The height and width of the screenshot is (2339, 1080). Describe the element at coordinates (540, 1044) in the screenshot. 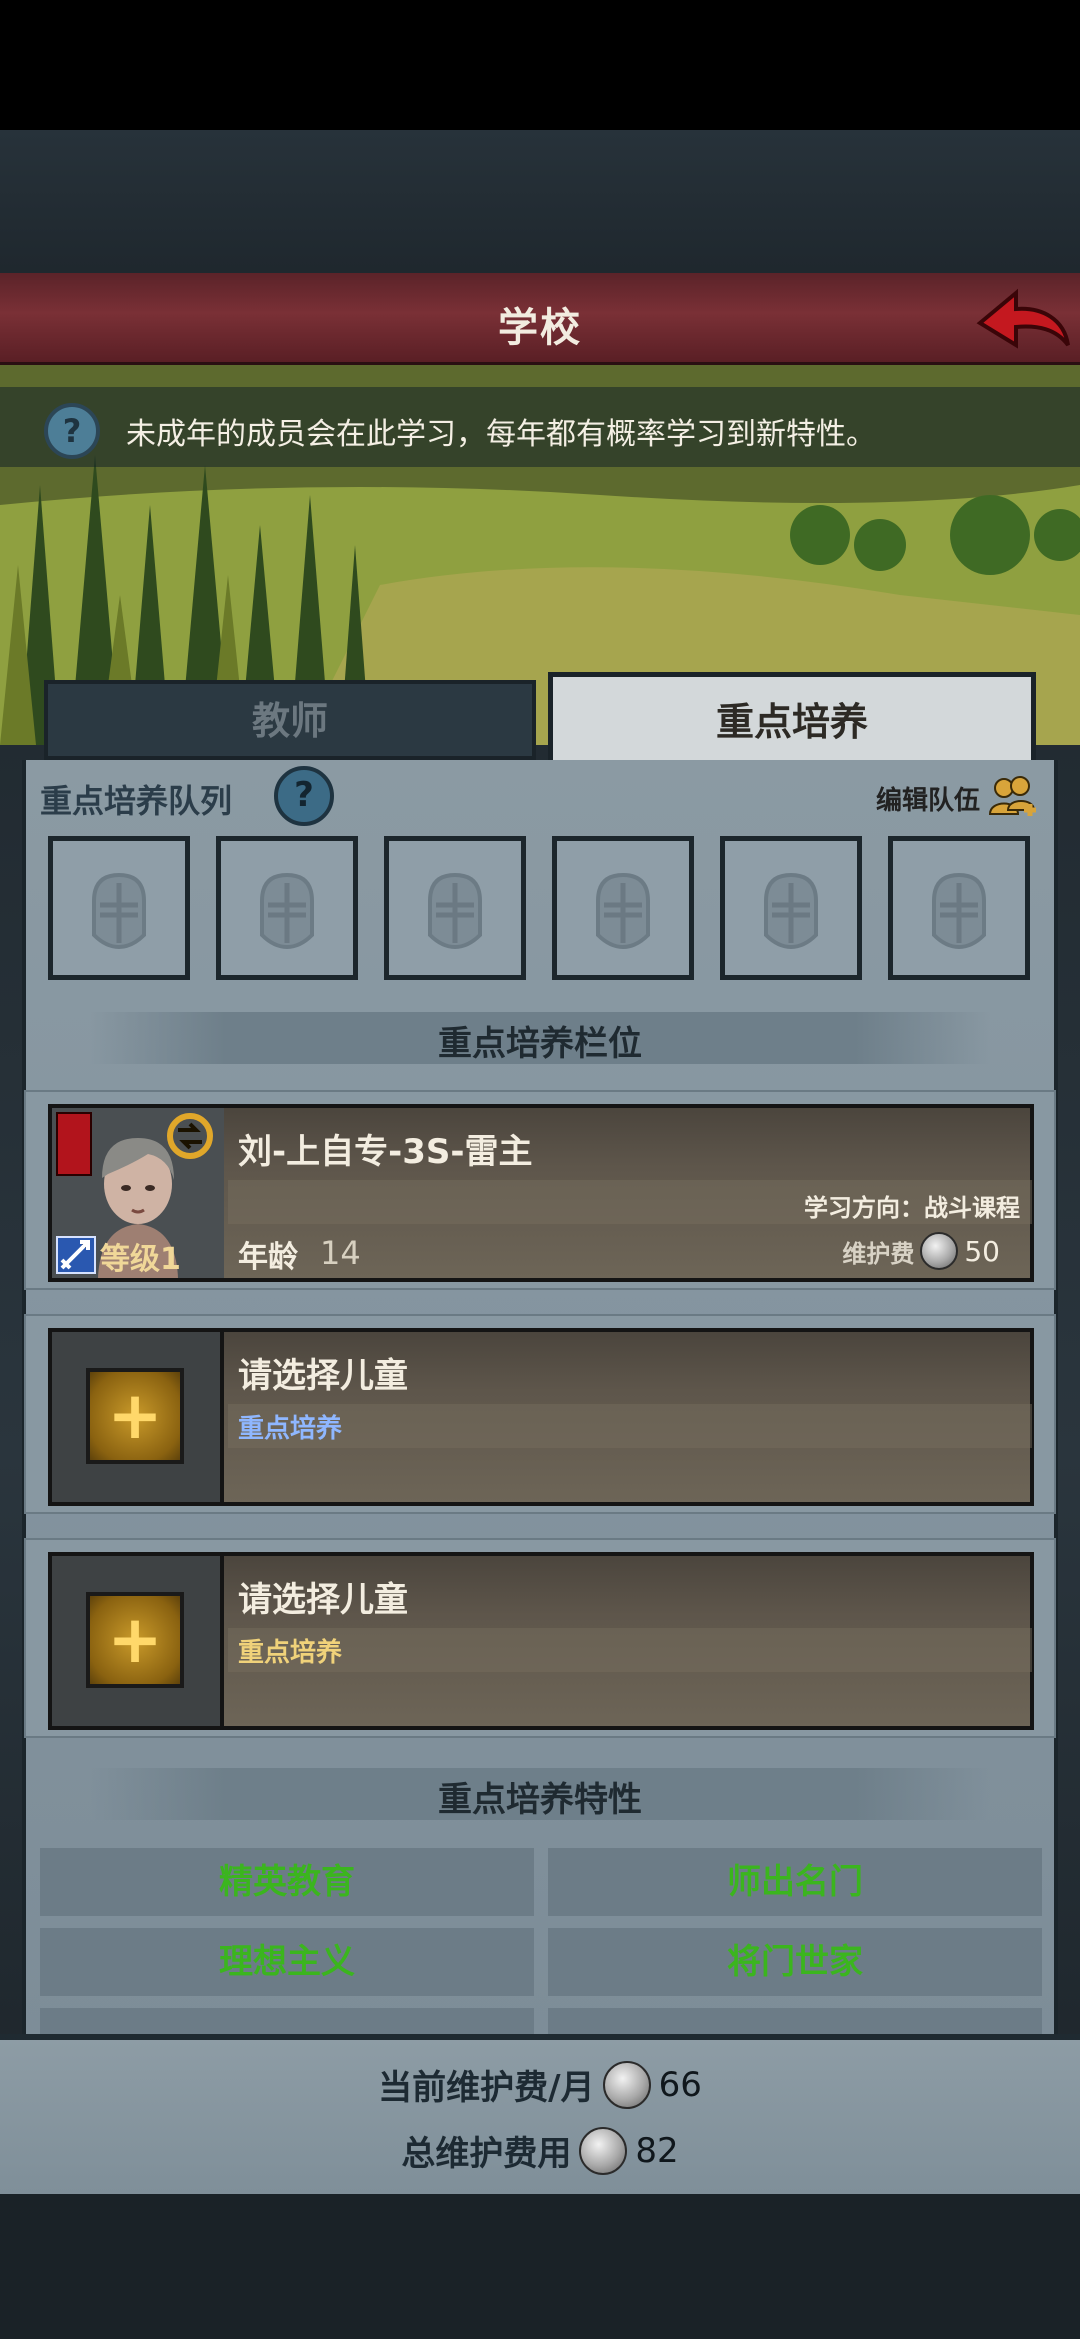

I see `slots-section-title: 重点培养栏位` at that location.